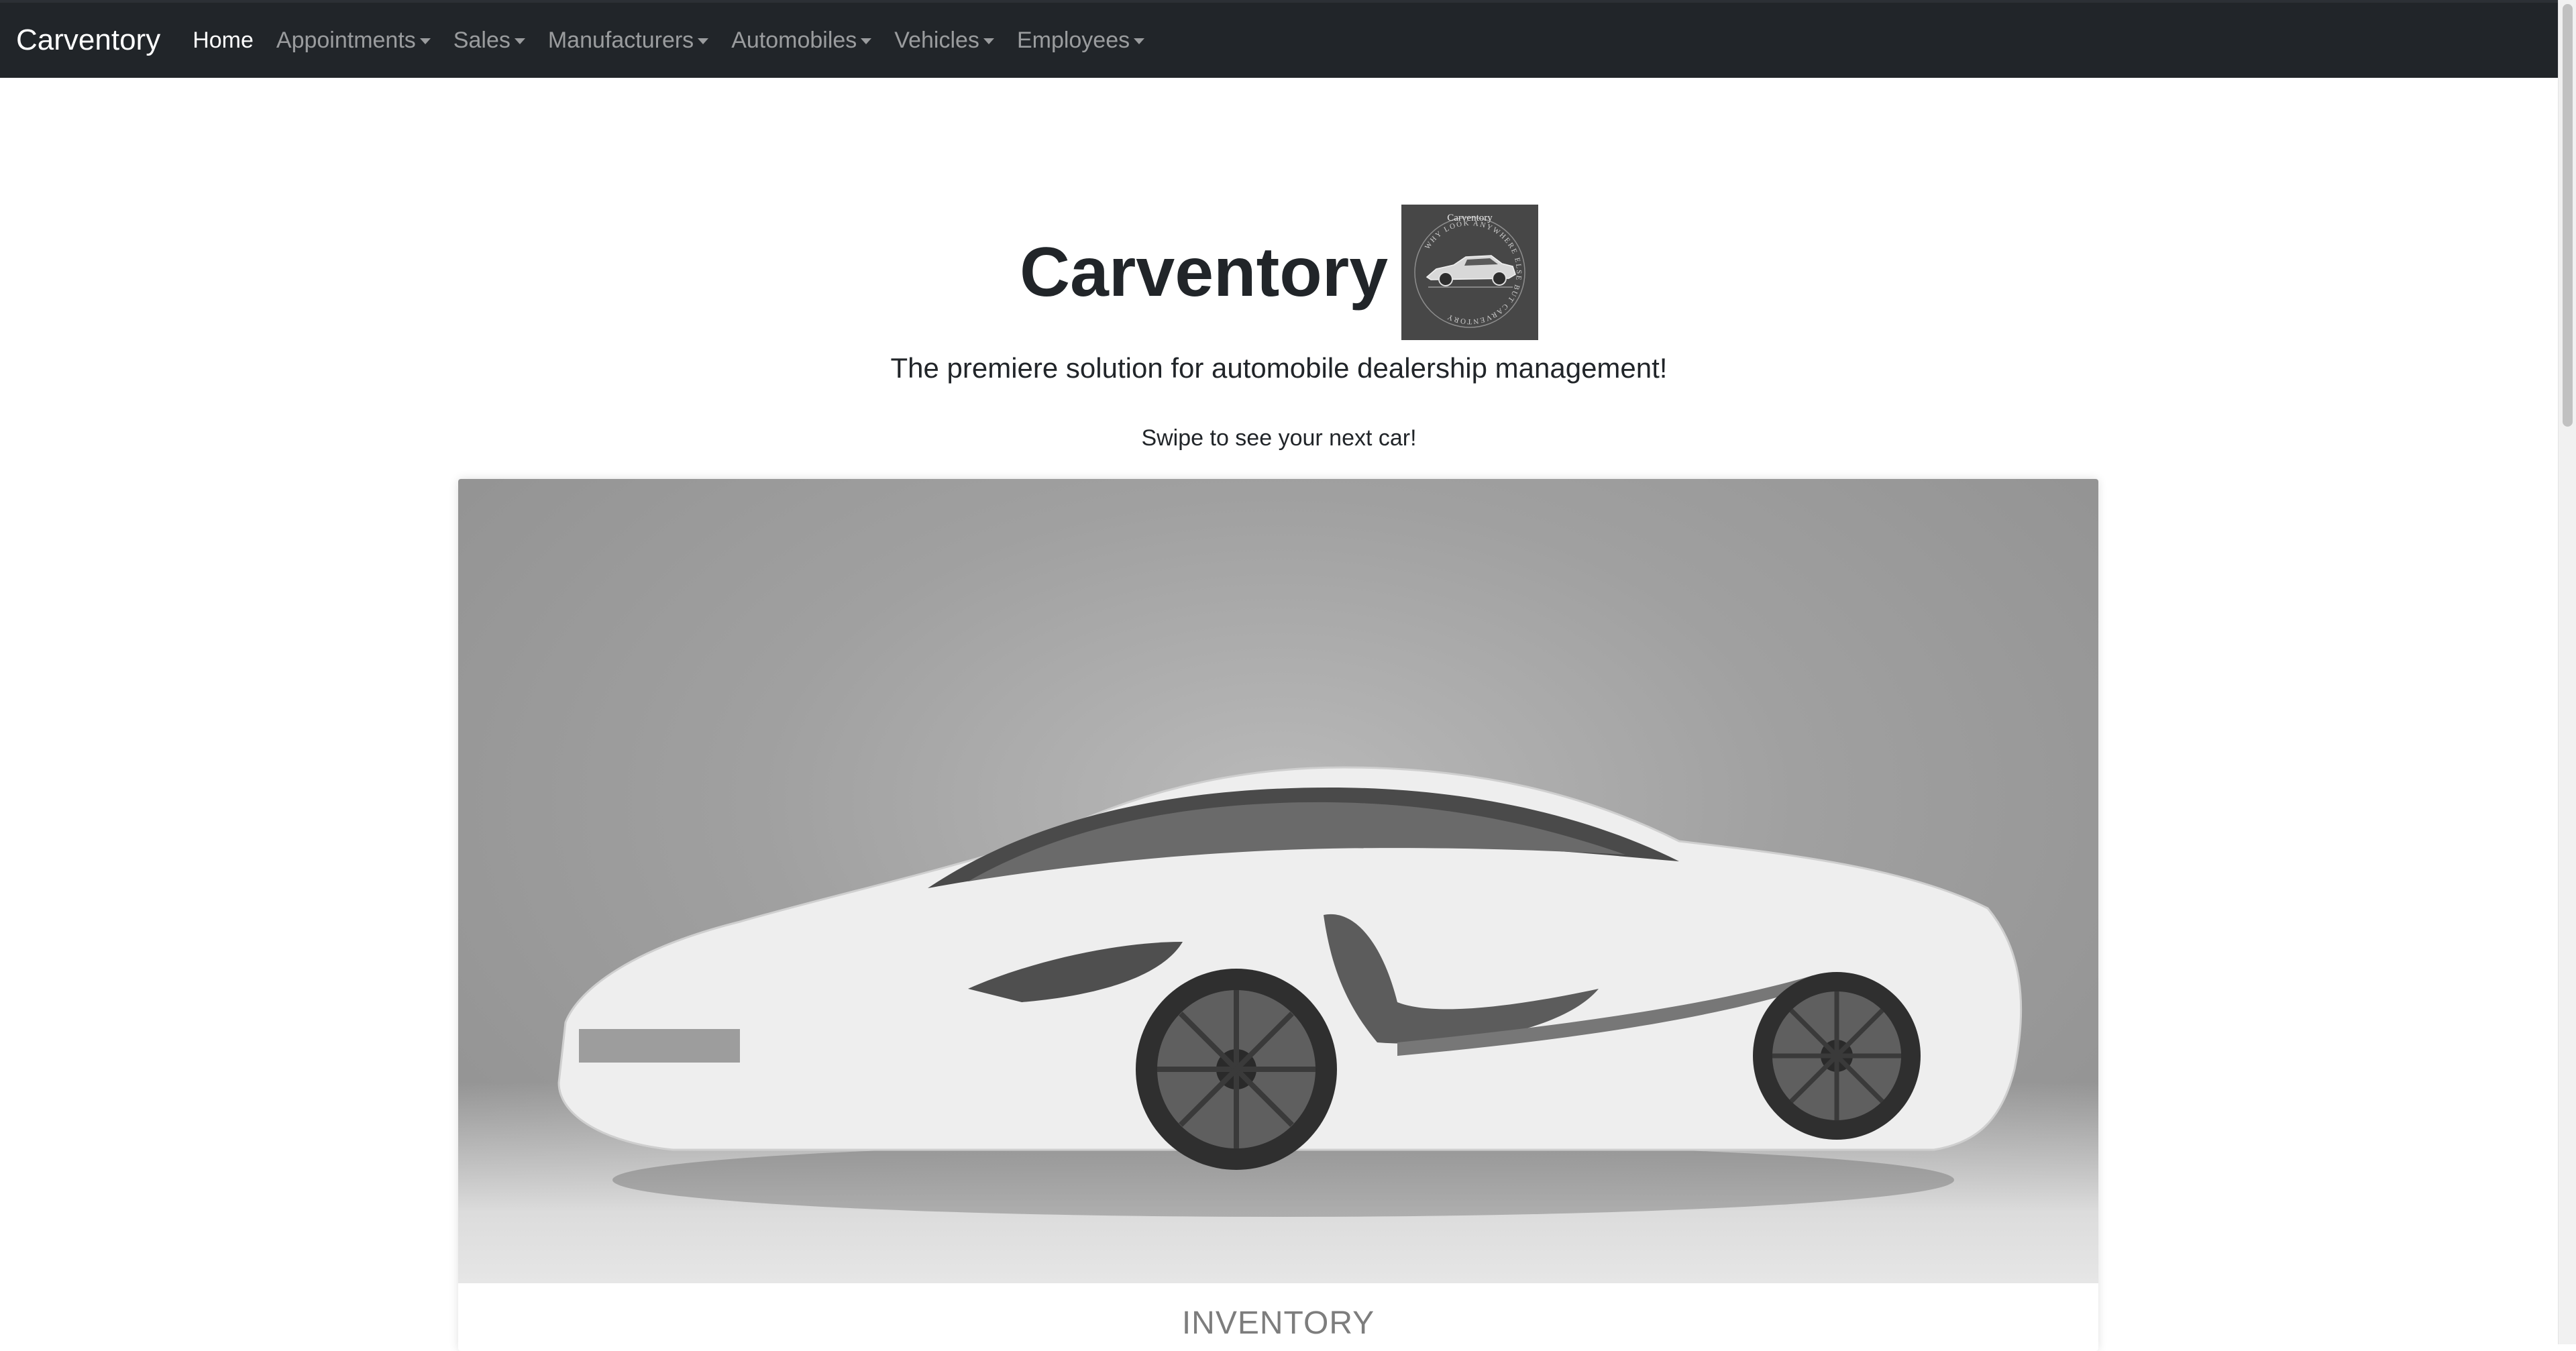 Image resolution: width=2576 pixels, height=1351 pixels. What do you see at coordinates (620, 40) in the screenshot?
I see `nav-manufacturers-label: Manufacturers` at bounding box center [620, 40].